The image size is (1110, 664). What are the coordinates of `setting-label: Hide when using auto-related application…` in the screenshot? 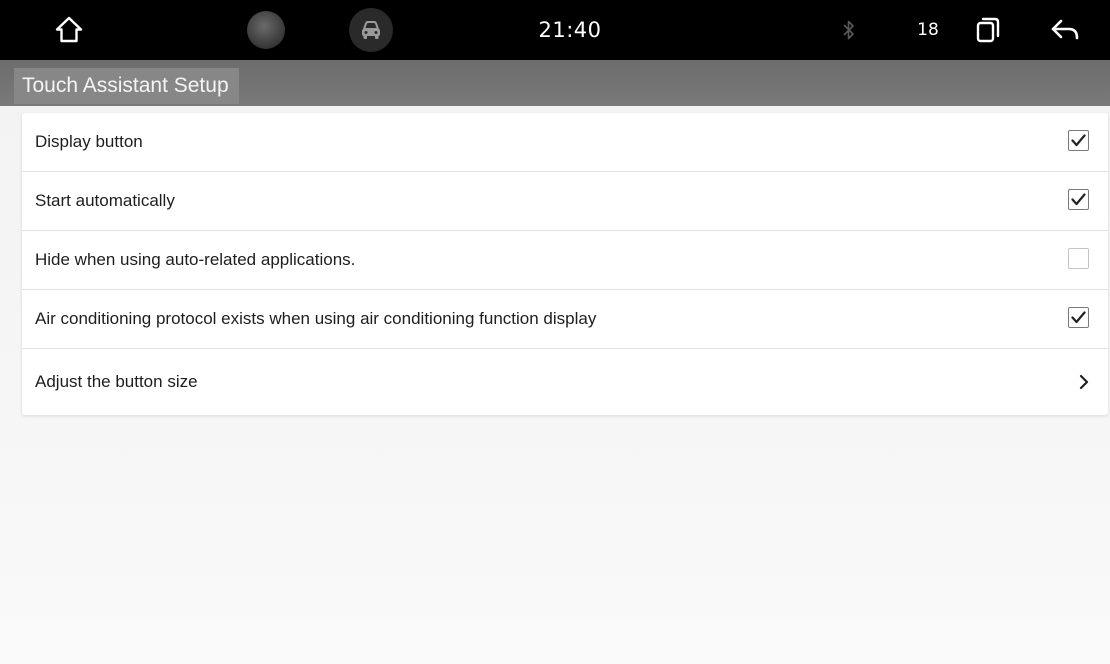 It's located at (195, 259).